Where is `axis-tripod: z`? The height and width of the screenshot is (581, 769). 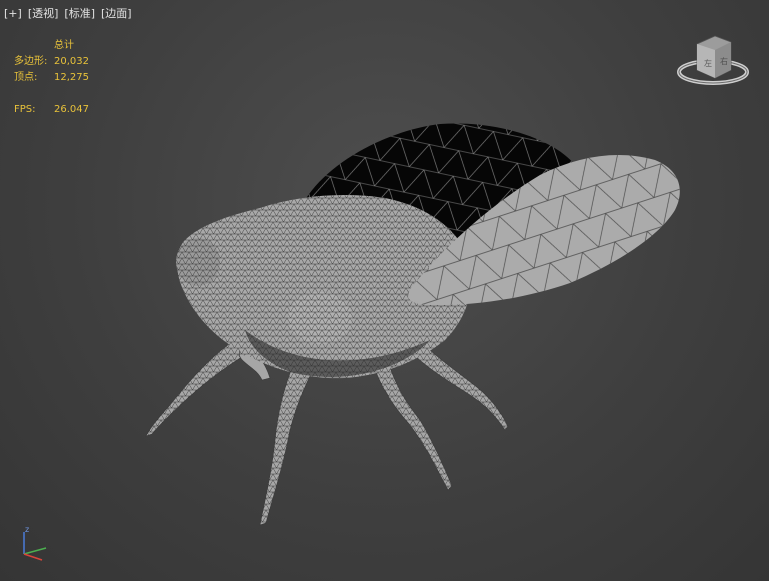
axis-tripod: z is located at coordinates (35, 543).